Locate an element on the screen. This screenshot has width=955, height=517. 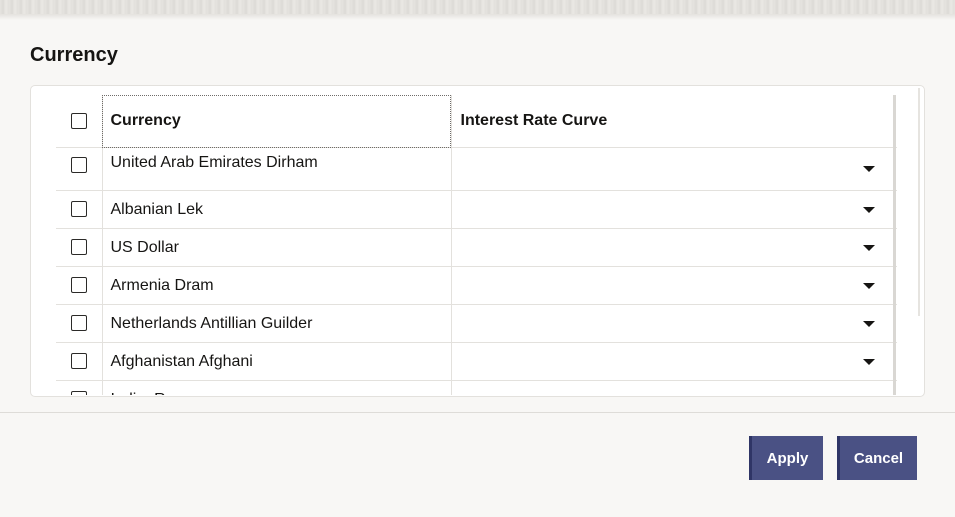
table-row: Armenia Dram is located at coordinates (476, 285).